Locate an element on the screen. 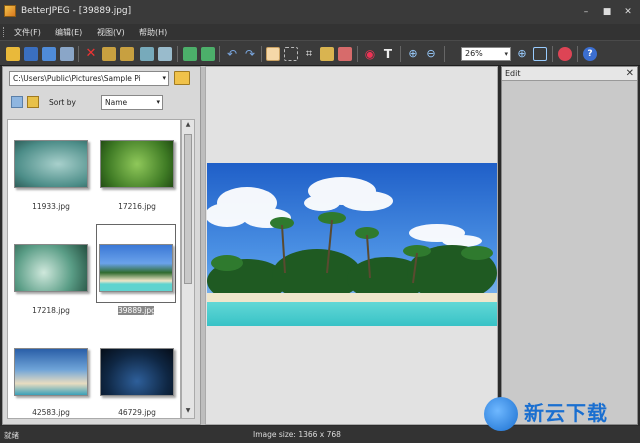 The height and width of the screenshot is (443, 640). thumbnail-label: 11933.jpg is located at coordinates (51, 206).